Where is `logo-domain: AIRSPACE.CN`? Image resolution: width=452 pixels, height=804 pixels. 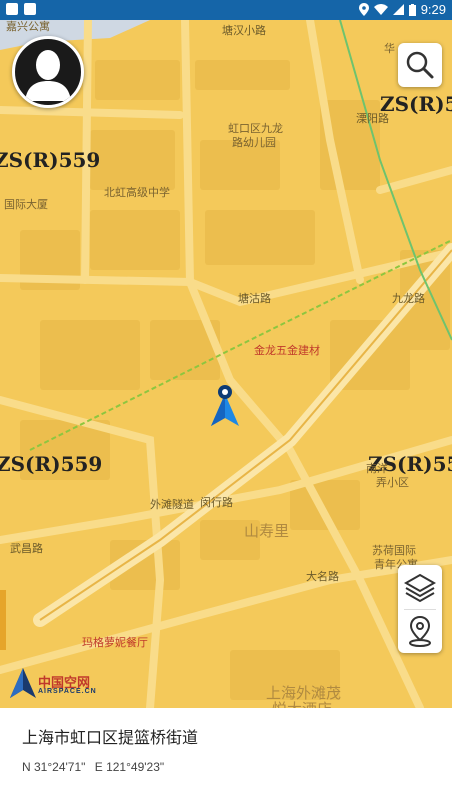 logo-domain: AIRSPACE.CN is located at coordinates (67, 691).